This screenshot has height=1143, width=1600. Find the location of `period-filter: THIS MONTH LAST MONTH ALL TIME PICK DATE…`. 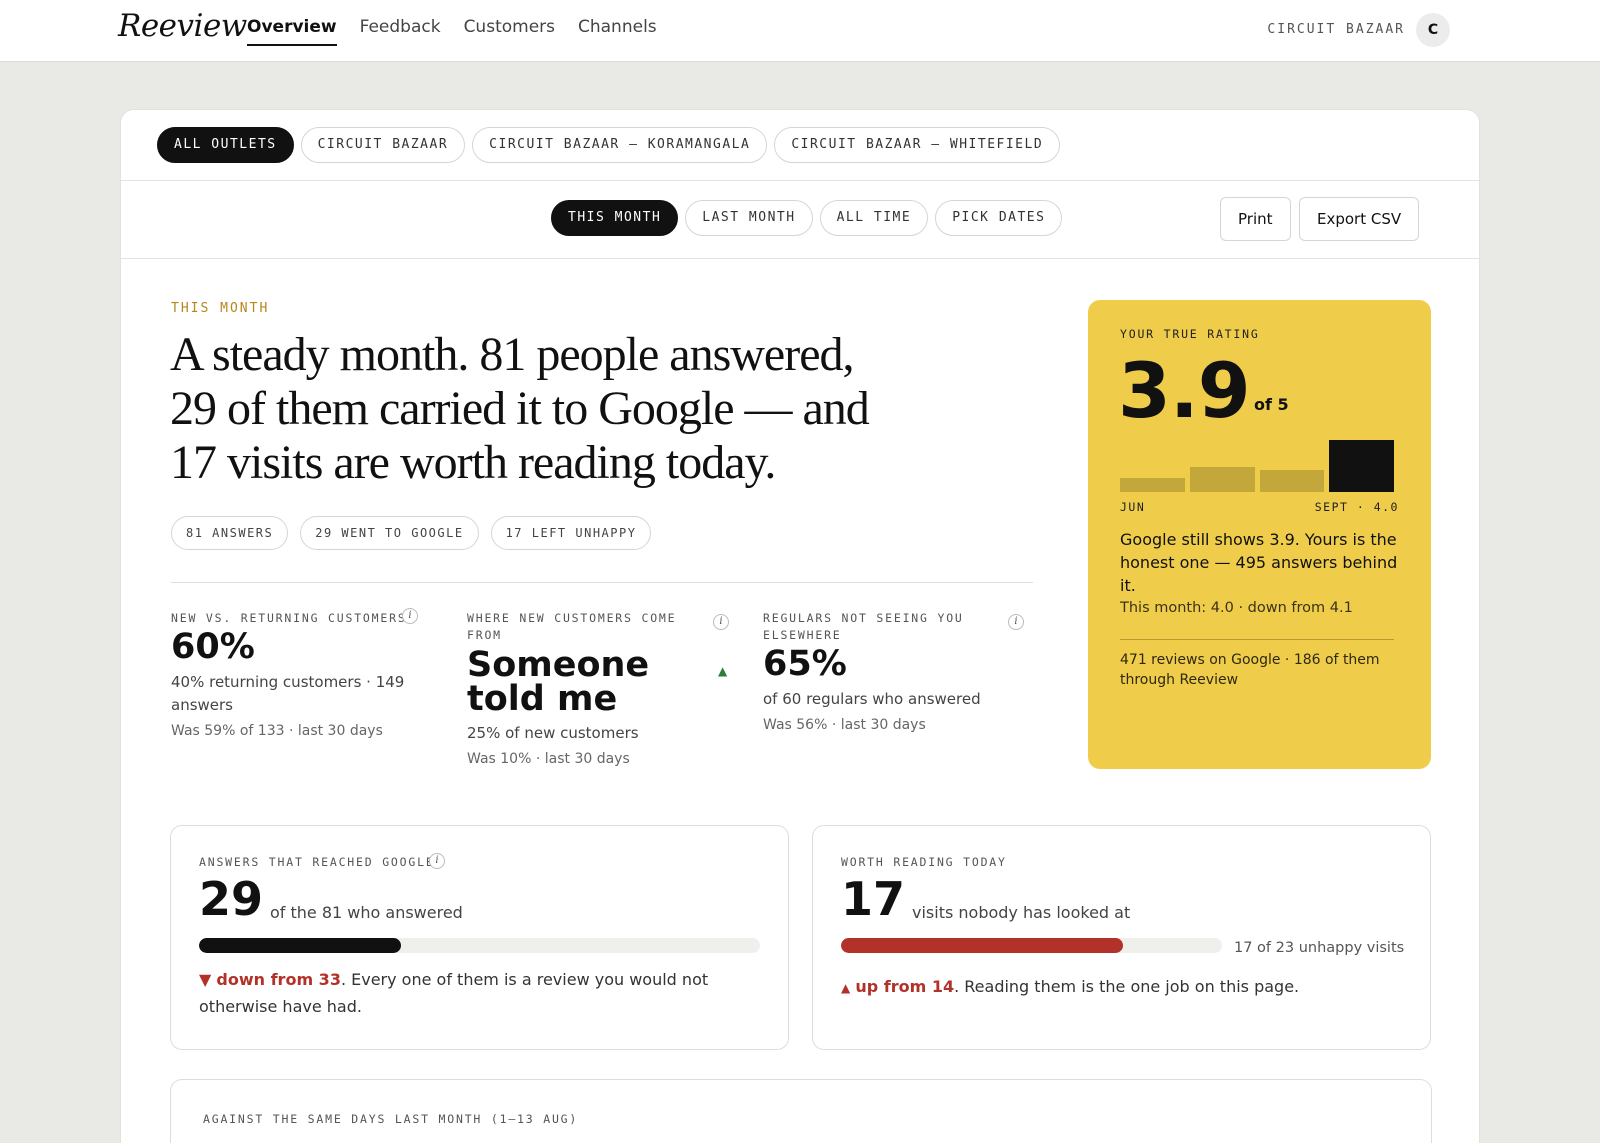

period-filter: THIS MONTH LAST MONTH ALL TIME PICK DATE… is located at coordinates (810, 218).